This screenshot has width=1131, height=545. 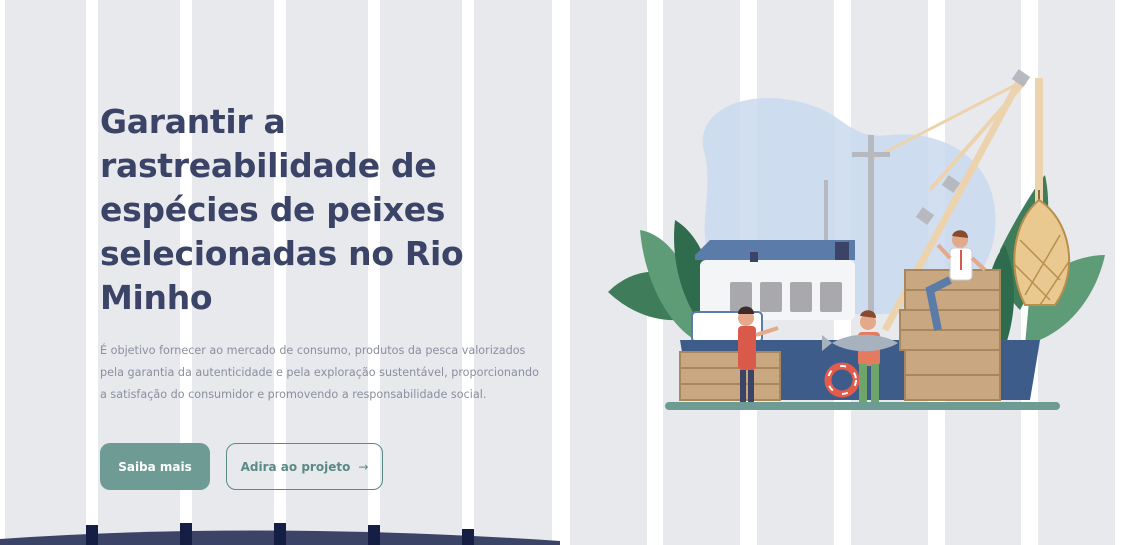 I want to click on saiba-mais-label: Saiba mais, so click(x=155, y=466).